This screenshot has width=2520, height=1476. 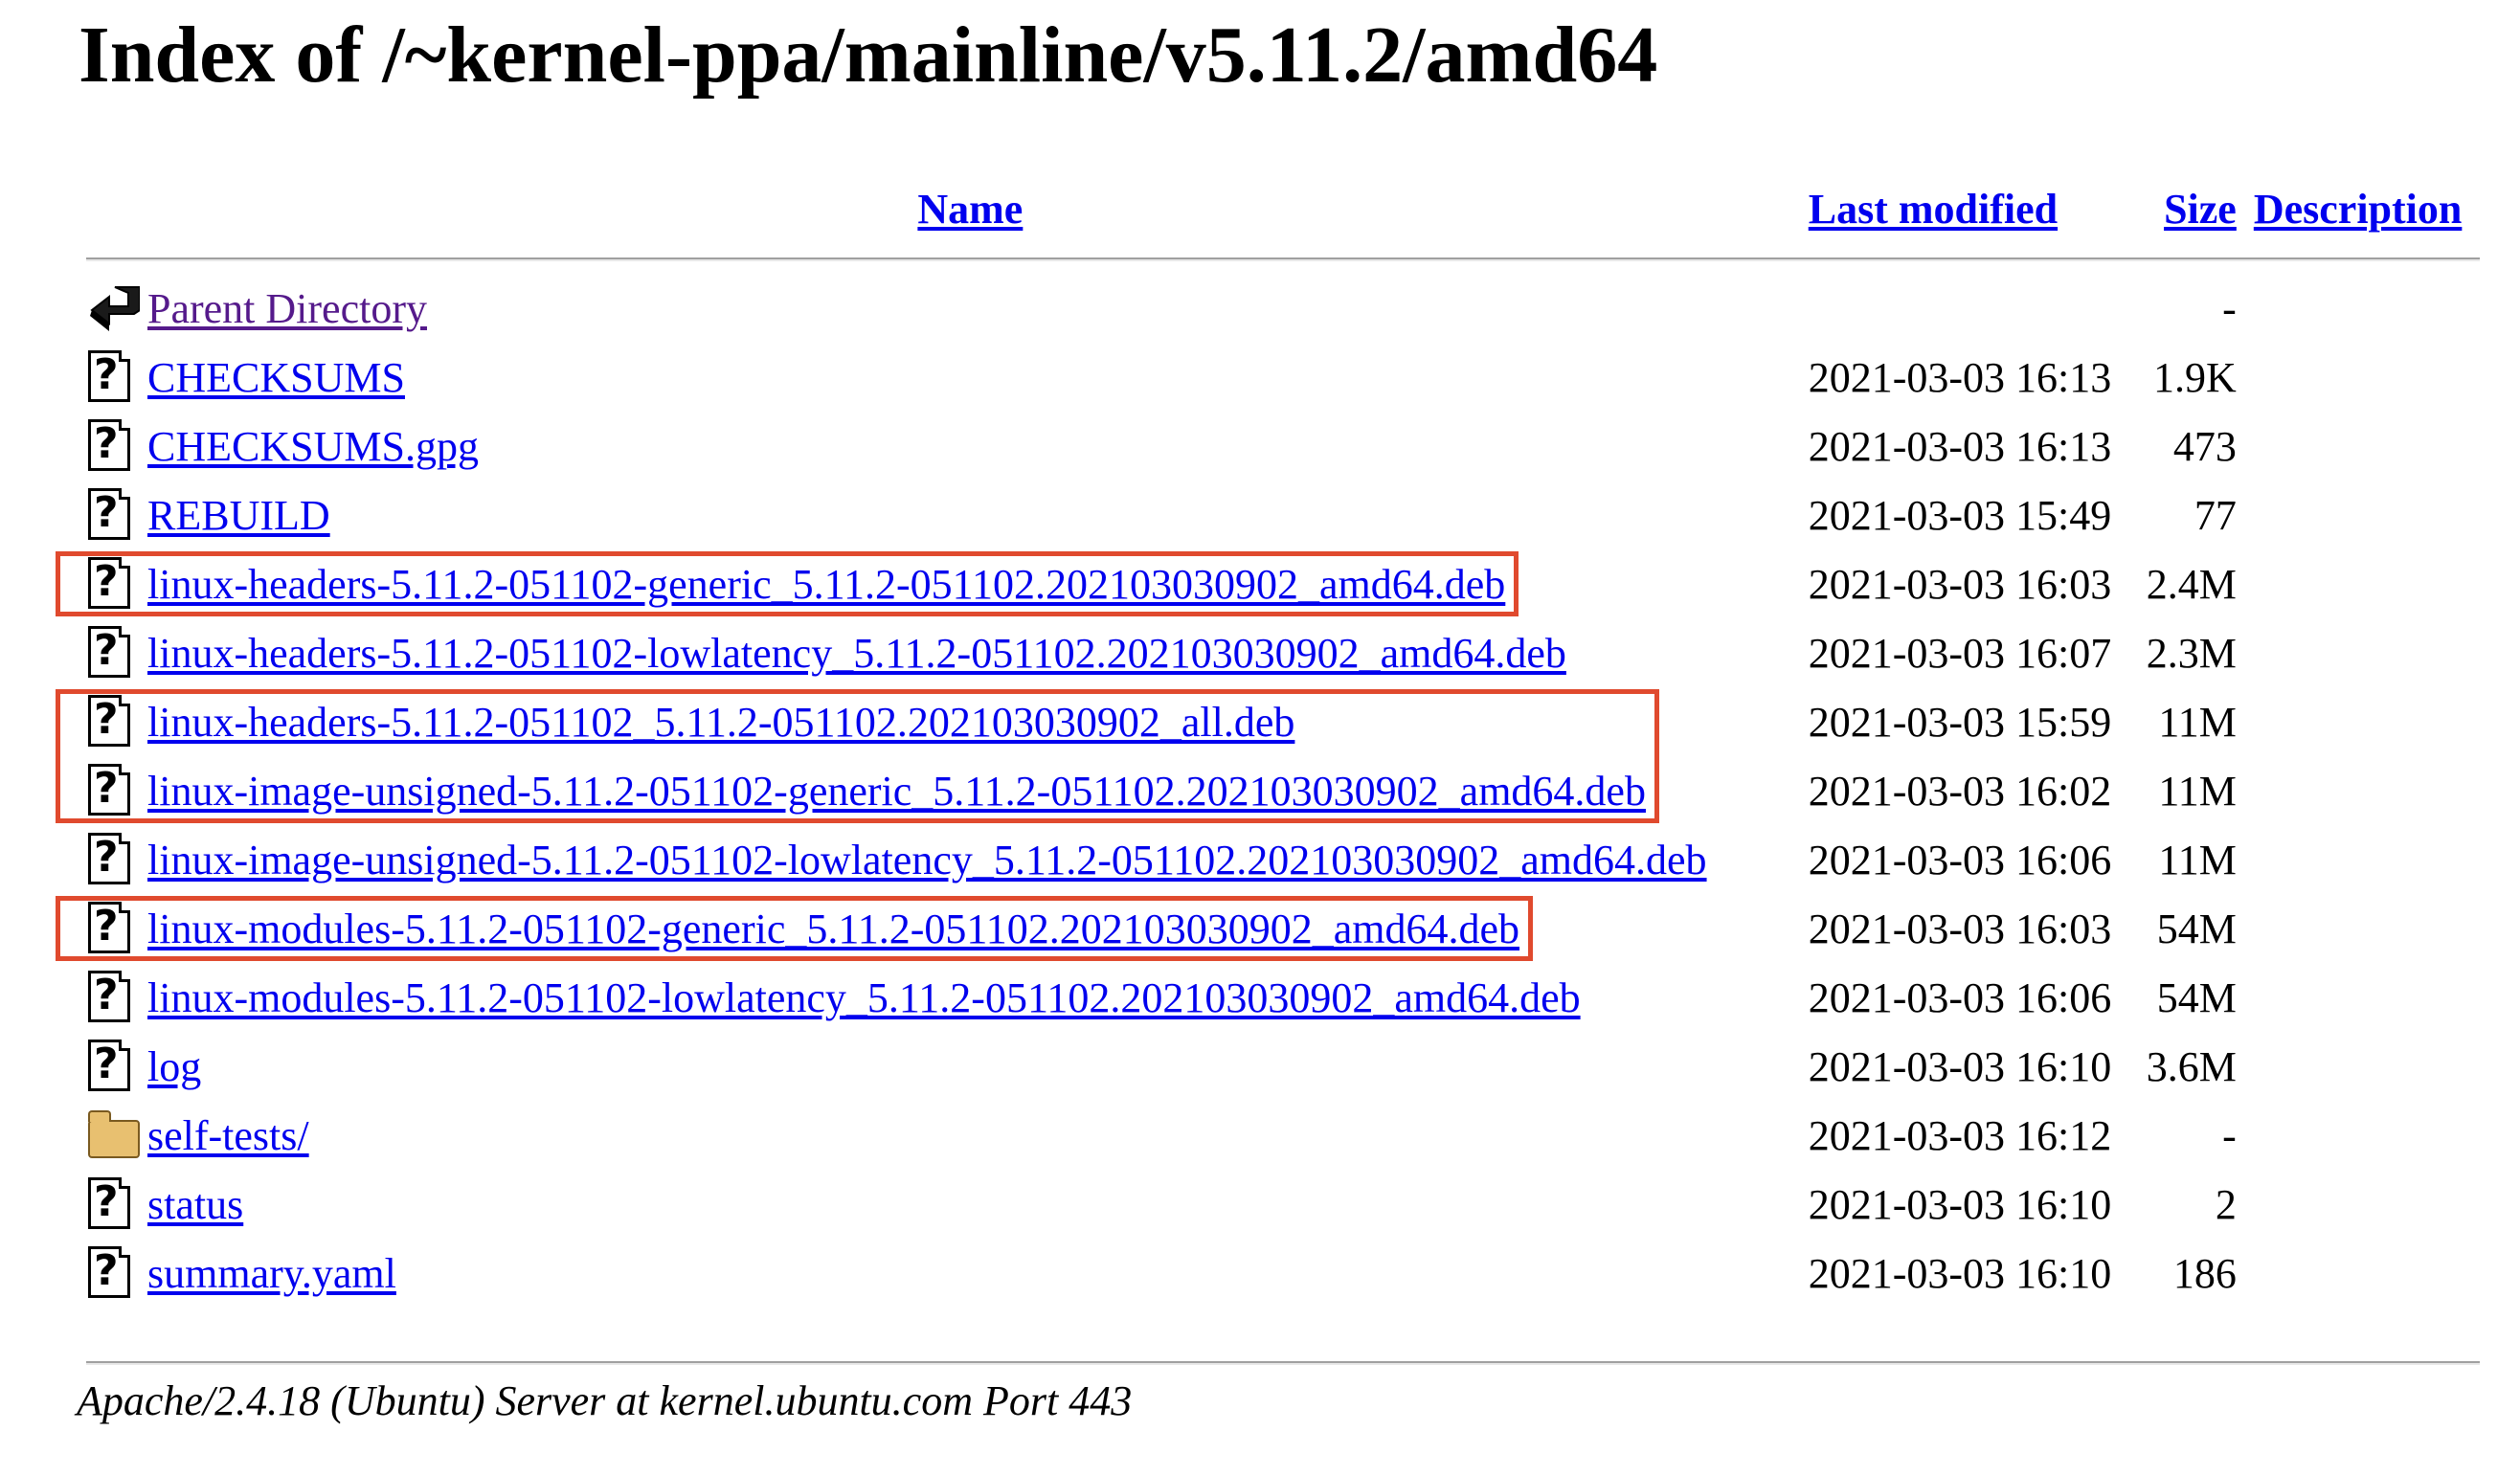 What do you see at coordinates (971, 1204) in the screenshot?
I see `file-name-cell: status` at bounding box center [971, 1204].